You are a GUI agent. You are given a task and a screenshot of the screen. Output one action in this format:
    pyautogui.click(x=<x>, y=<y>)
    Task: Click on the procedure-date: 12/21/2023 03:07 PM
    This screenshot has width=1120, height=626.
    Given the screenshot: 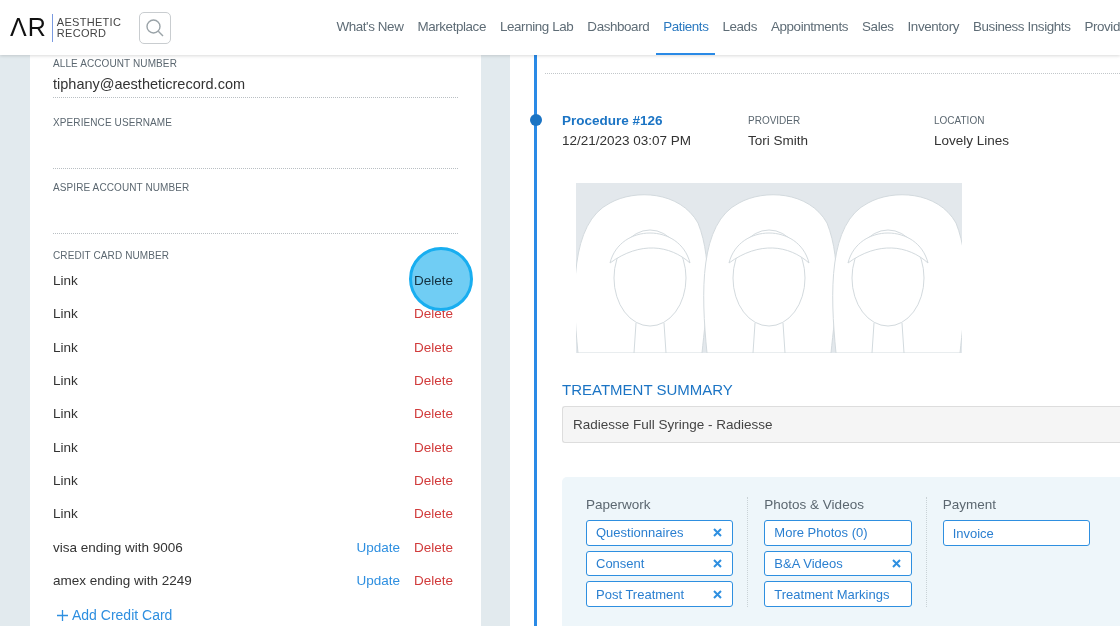 What is the action you would take?
    pyautogui.click(x=627, y=140)
    